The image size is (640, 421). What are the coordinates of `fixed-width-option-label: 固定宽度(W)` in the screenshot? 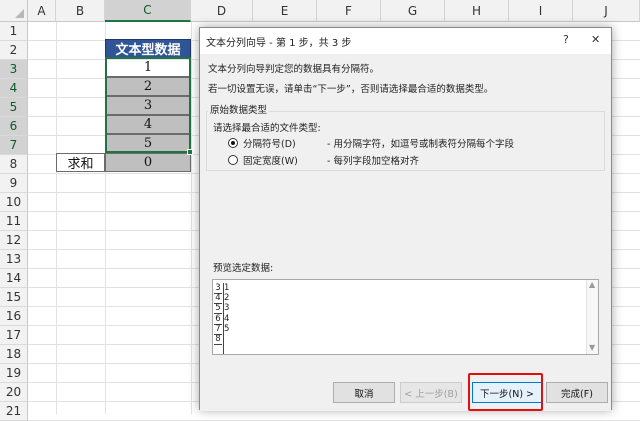 It's located at (270, 160).